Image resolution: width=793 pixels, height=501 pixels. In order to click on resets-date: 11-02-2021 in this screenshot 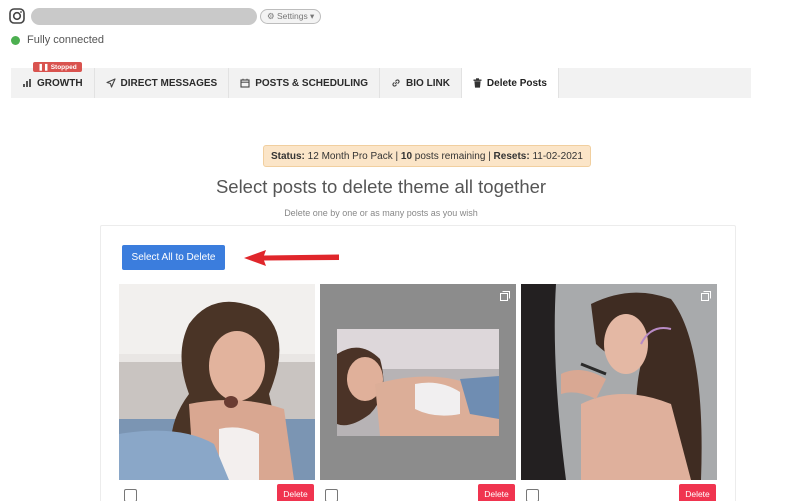, I will do `click(556, 156)`.